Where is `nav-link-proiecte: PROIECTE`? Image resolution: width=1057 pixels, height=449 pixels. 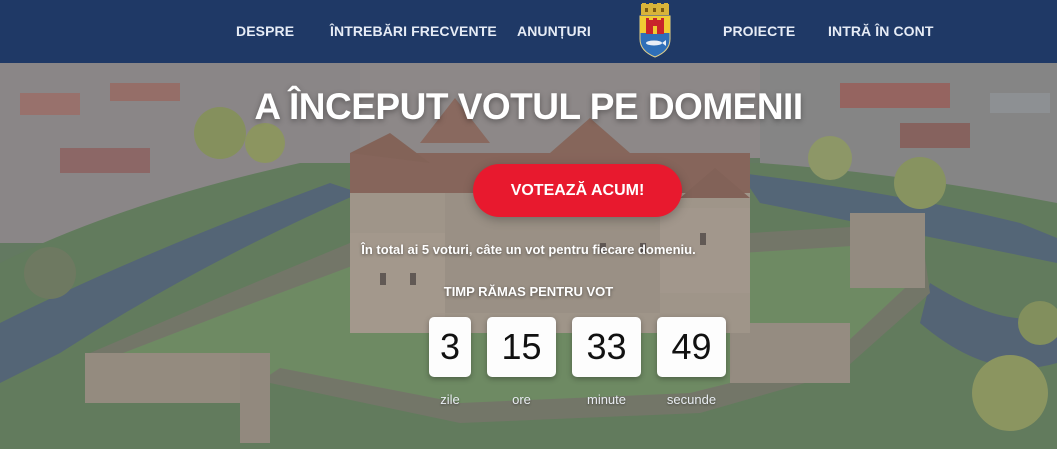
nav-link-proiecte: PROIECTE is located at coordinates (759, 31).